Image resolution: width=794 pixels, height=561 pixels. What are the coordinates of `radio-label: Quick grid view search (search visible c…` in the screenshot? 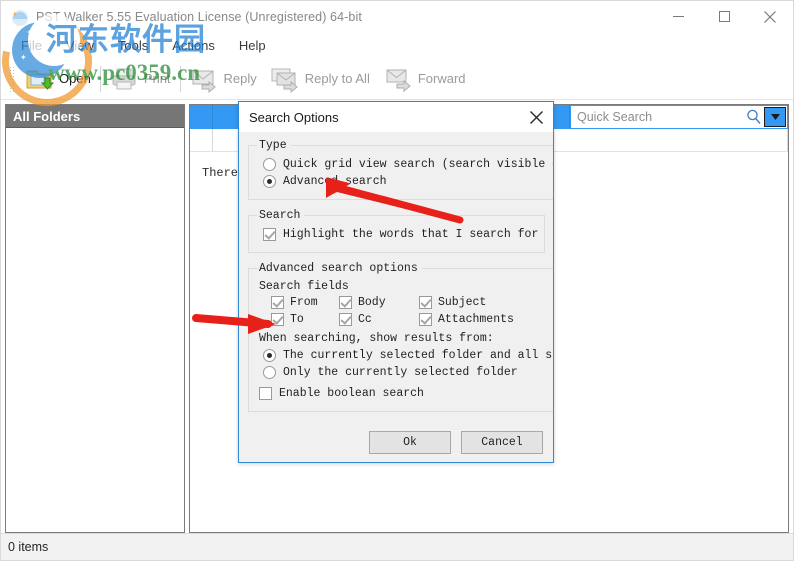 It's located at (418, 164).